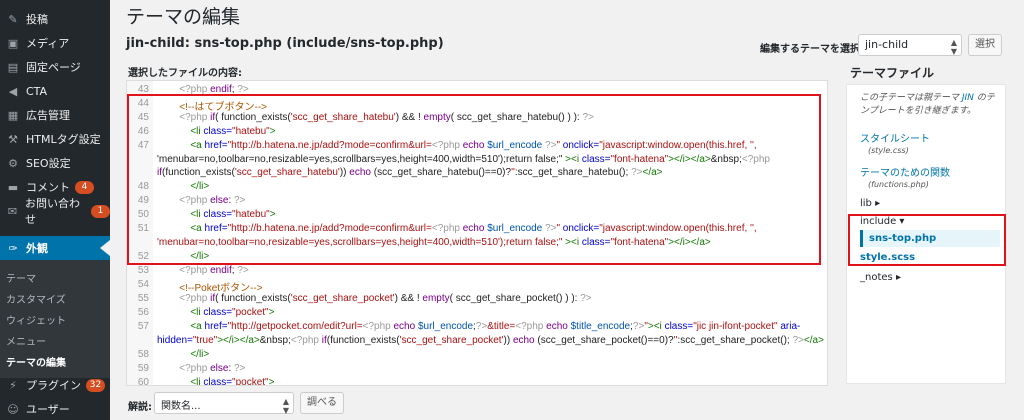  Describe the element at coordinates (55, 19) in the screenshot. I see `sidebar-item-posts: ✎ 投稿` at that location.